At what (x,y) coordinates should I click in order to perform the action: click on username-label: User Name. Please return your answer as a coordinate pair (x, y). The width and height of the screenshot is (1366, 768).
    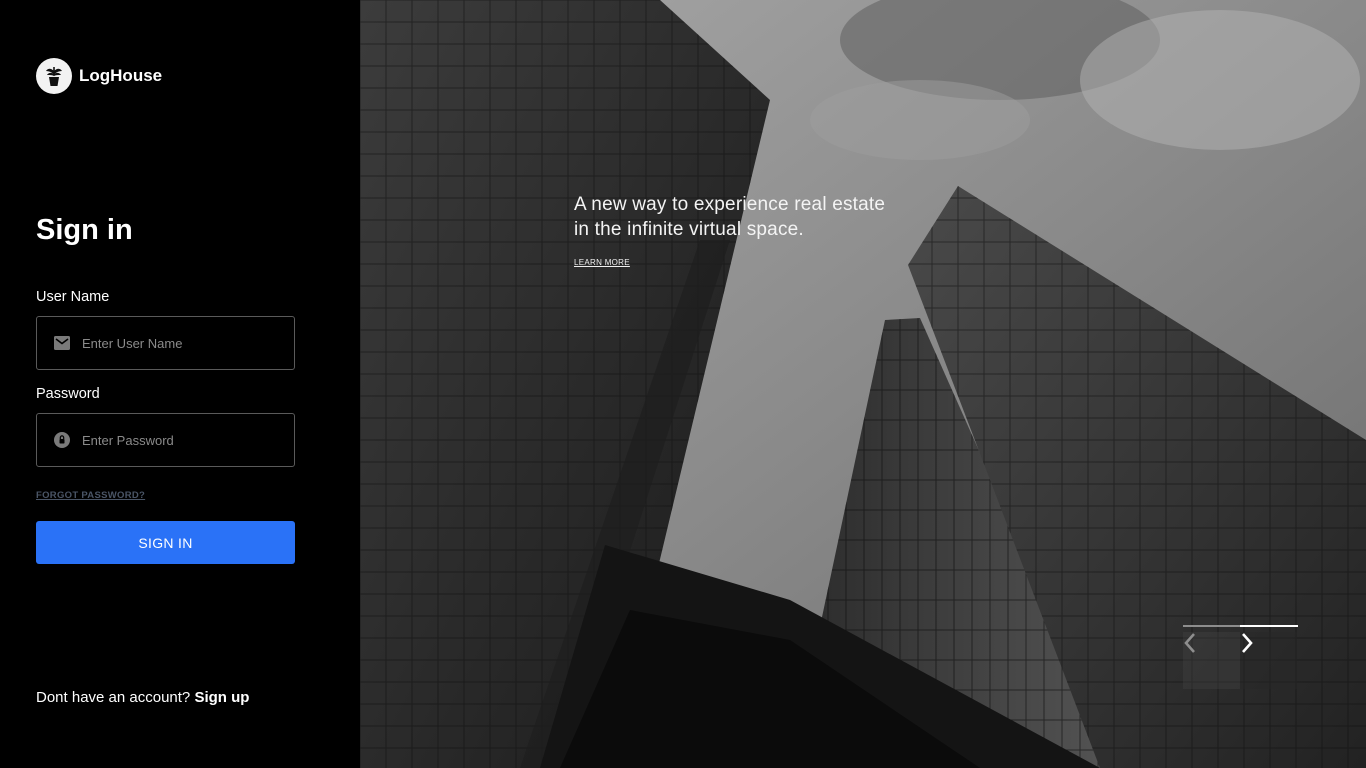
    Looking at the image, I should click on (73, 297).